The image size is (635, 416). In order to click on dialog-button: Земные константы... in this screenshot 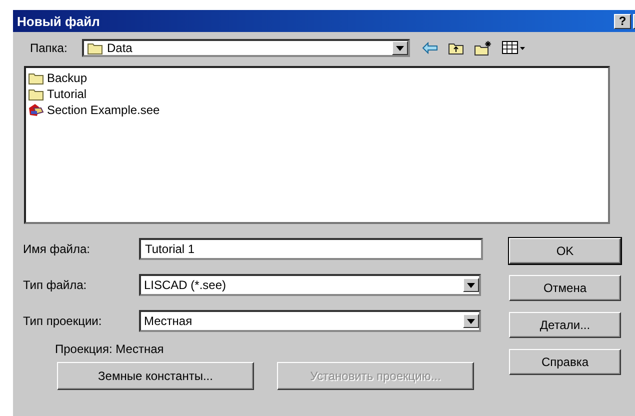, I will do `click(155, 376)`.